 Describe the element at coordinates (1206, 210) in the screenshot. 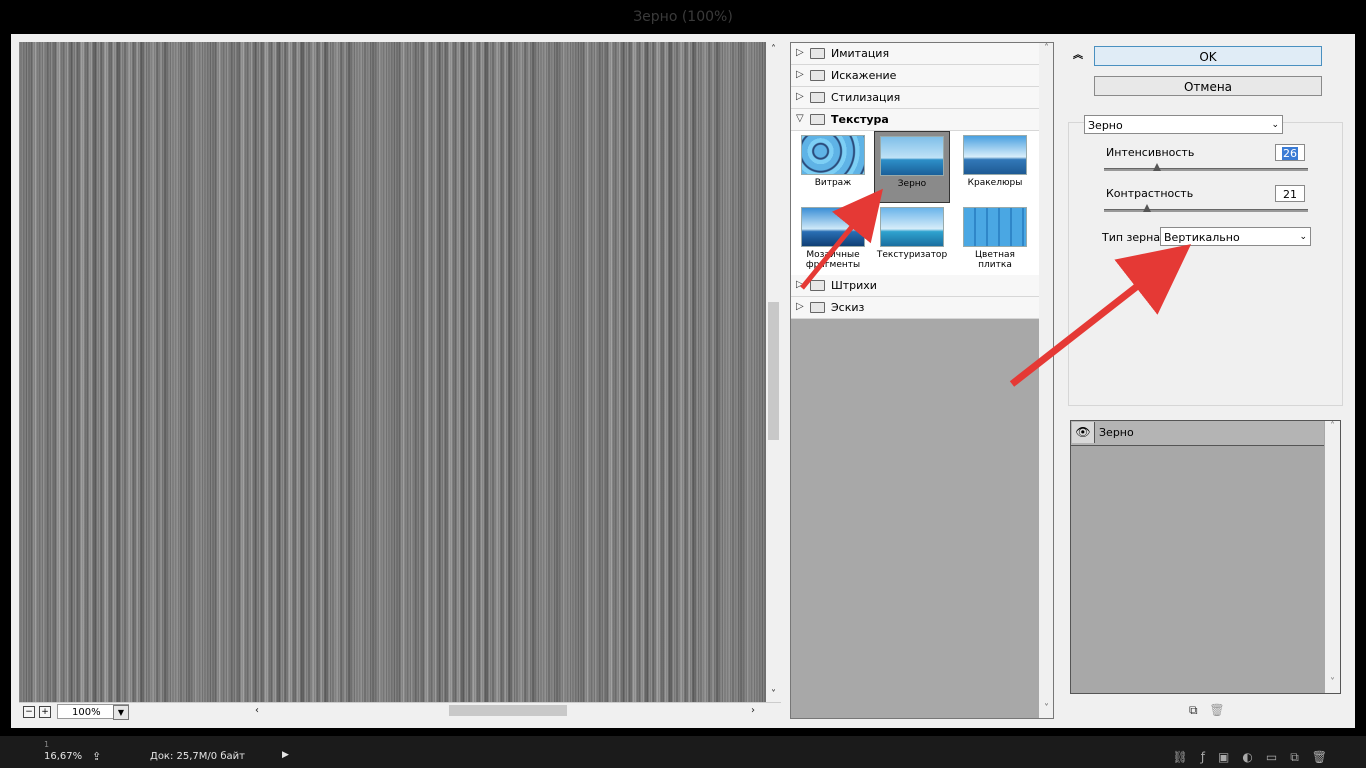

I see `contrast-slider` at that location.